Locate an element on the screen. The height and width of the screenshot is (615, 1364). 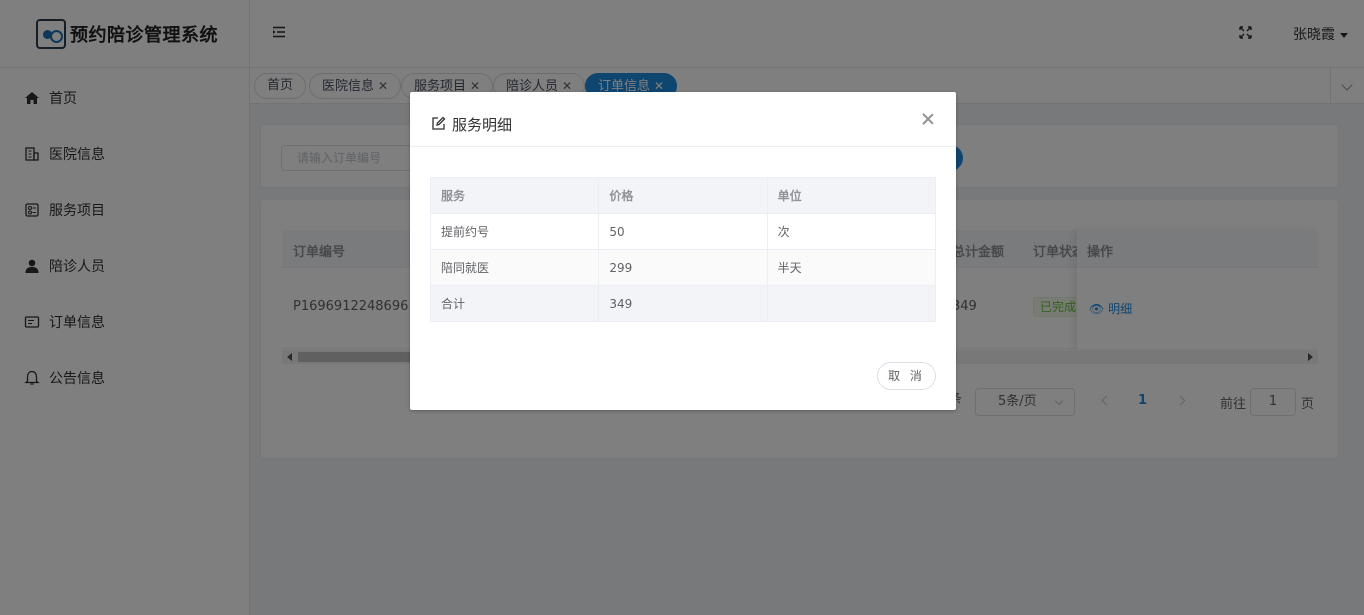
table-row: 陪同就医 299 半天 is located at coordinates (683, 267).